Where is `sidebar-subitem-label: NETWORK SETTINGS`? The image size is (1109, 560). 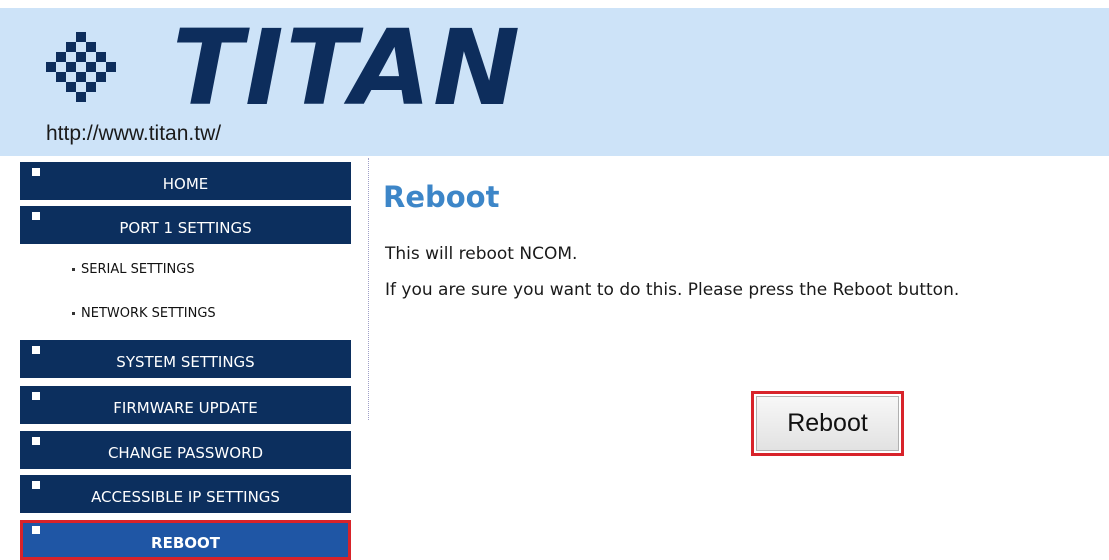
sidebar-subitem-label: NETWORK SETTINGS is located at coordinates (148, 313).